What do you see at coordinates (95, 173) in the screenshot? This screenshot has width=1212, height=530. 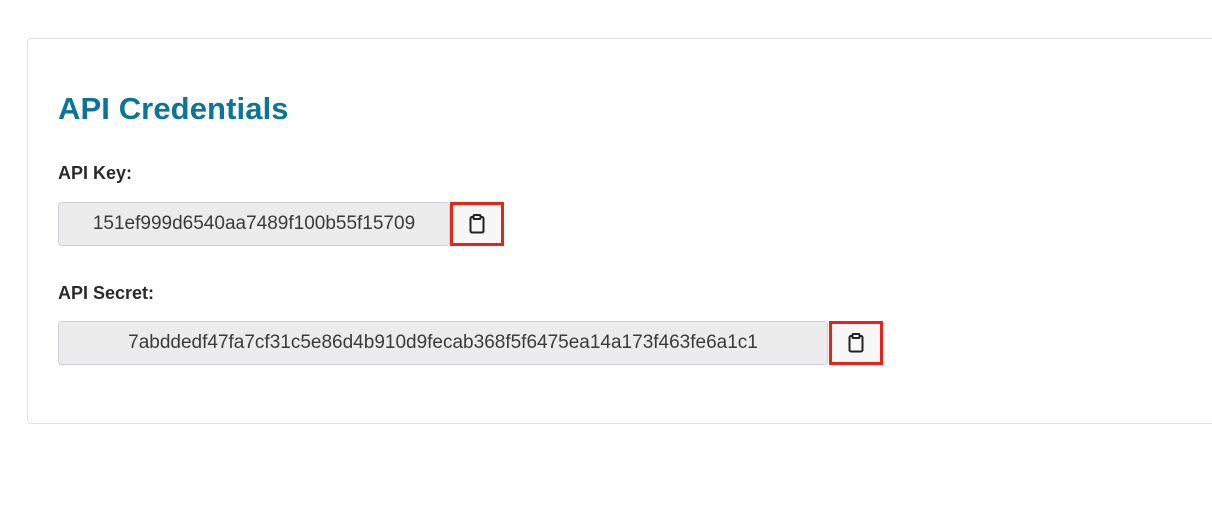 I see `api-key-label: API Key:` at bounding box center [95, 173].